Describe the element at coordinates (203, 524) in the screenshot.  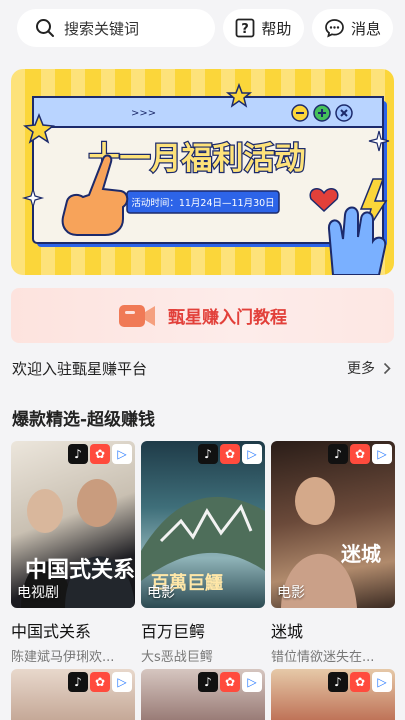
I see `poster-image: 百萬巨鱷 ♪ ✿ ▷ 电影` at that location.